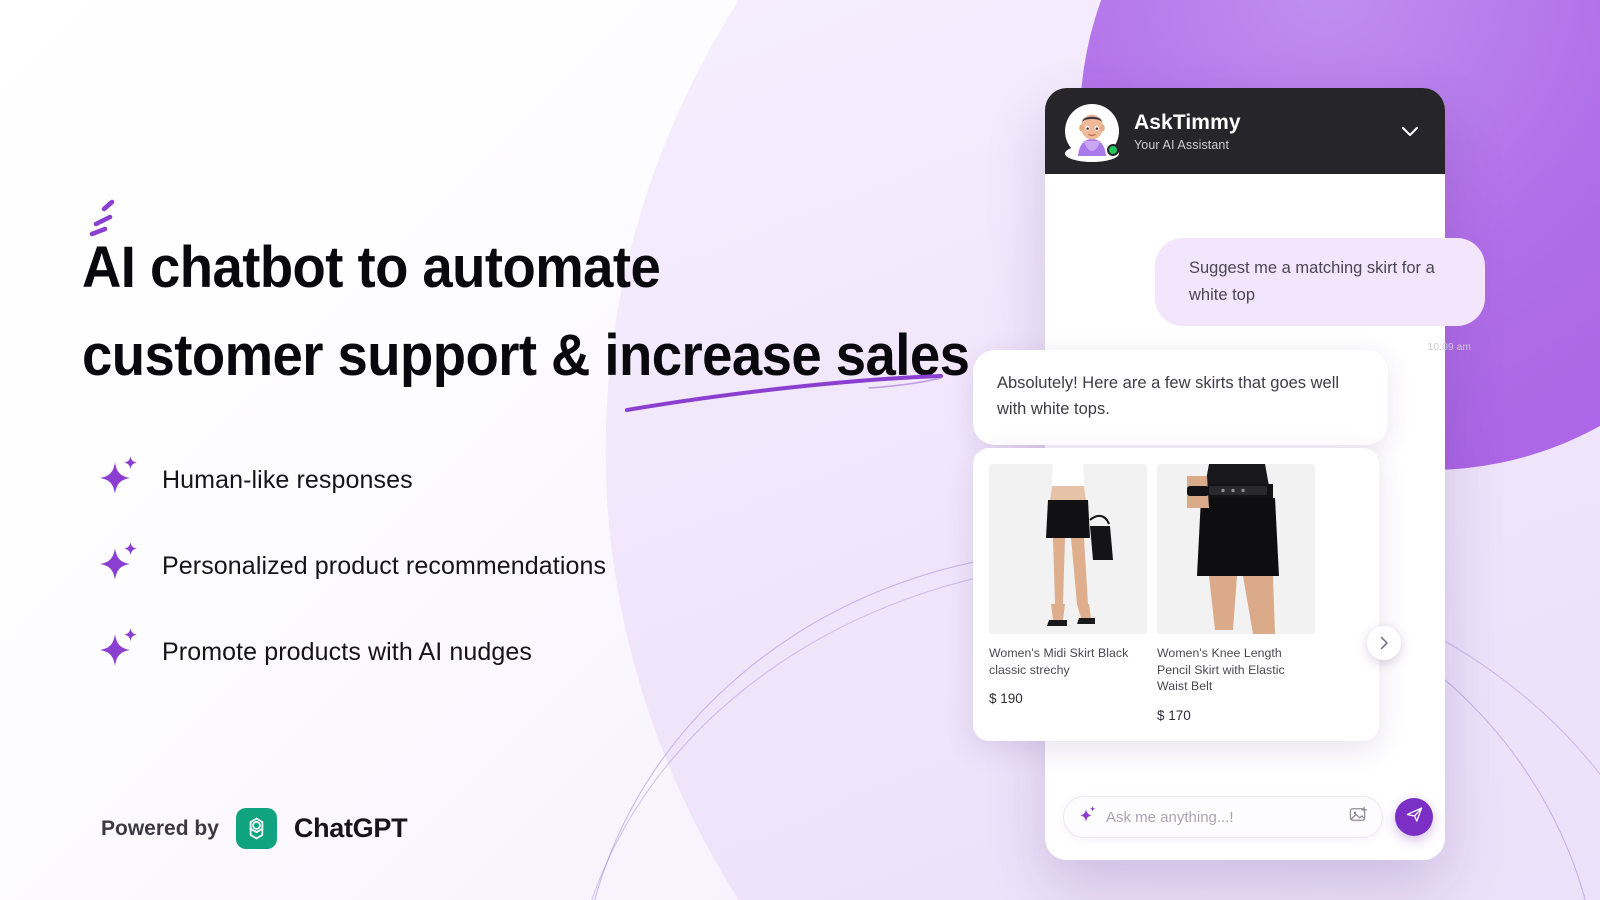  Describe the element at coordinates (384, 565) in the screenshot. I see `feature-label: Personalized product recommendations` at that location.